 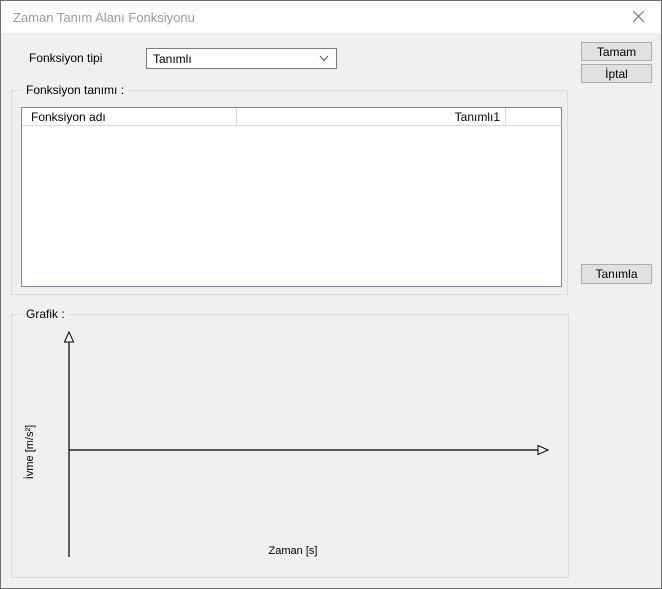 What do you see at coordinates (293, 551) in the screenshot?
I see `x-axis-label: Zaman [s]` at bounding box center [293, 551].